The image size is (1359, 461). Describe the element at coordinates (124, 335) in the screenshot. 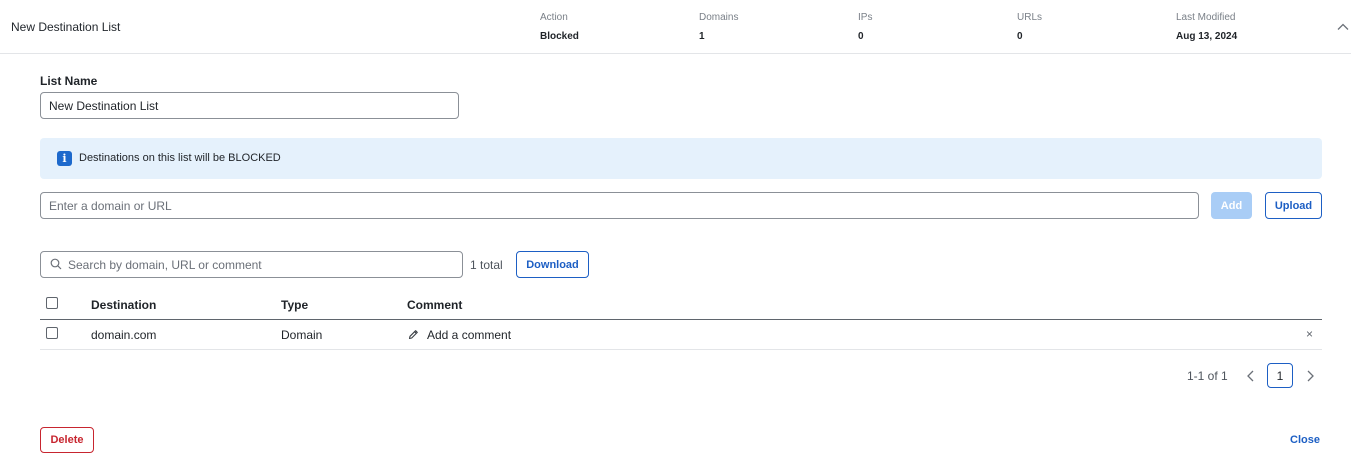

I see `row-destination: domain.com` at that location.